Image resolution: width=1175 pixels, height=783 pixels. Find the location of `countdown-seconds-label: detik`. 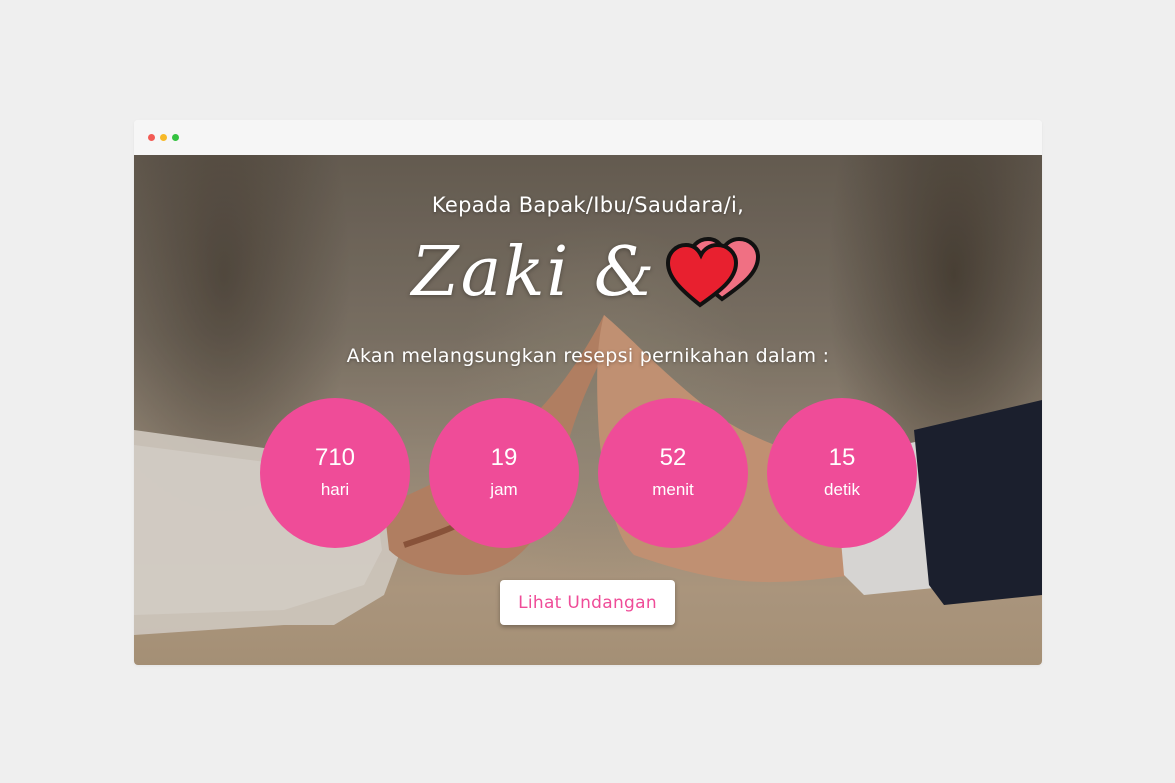

countdown-seconds-label: detik is located at coordinates (842, 489).